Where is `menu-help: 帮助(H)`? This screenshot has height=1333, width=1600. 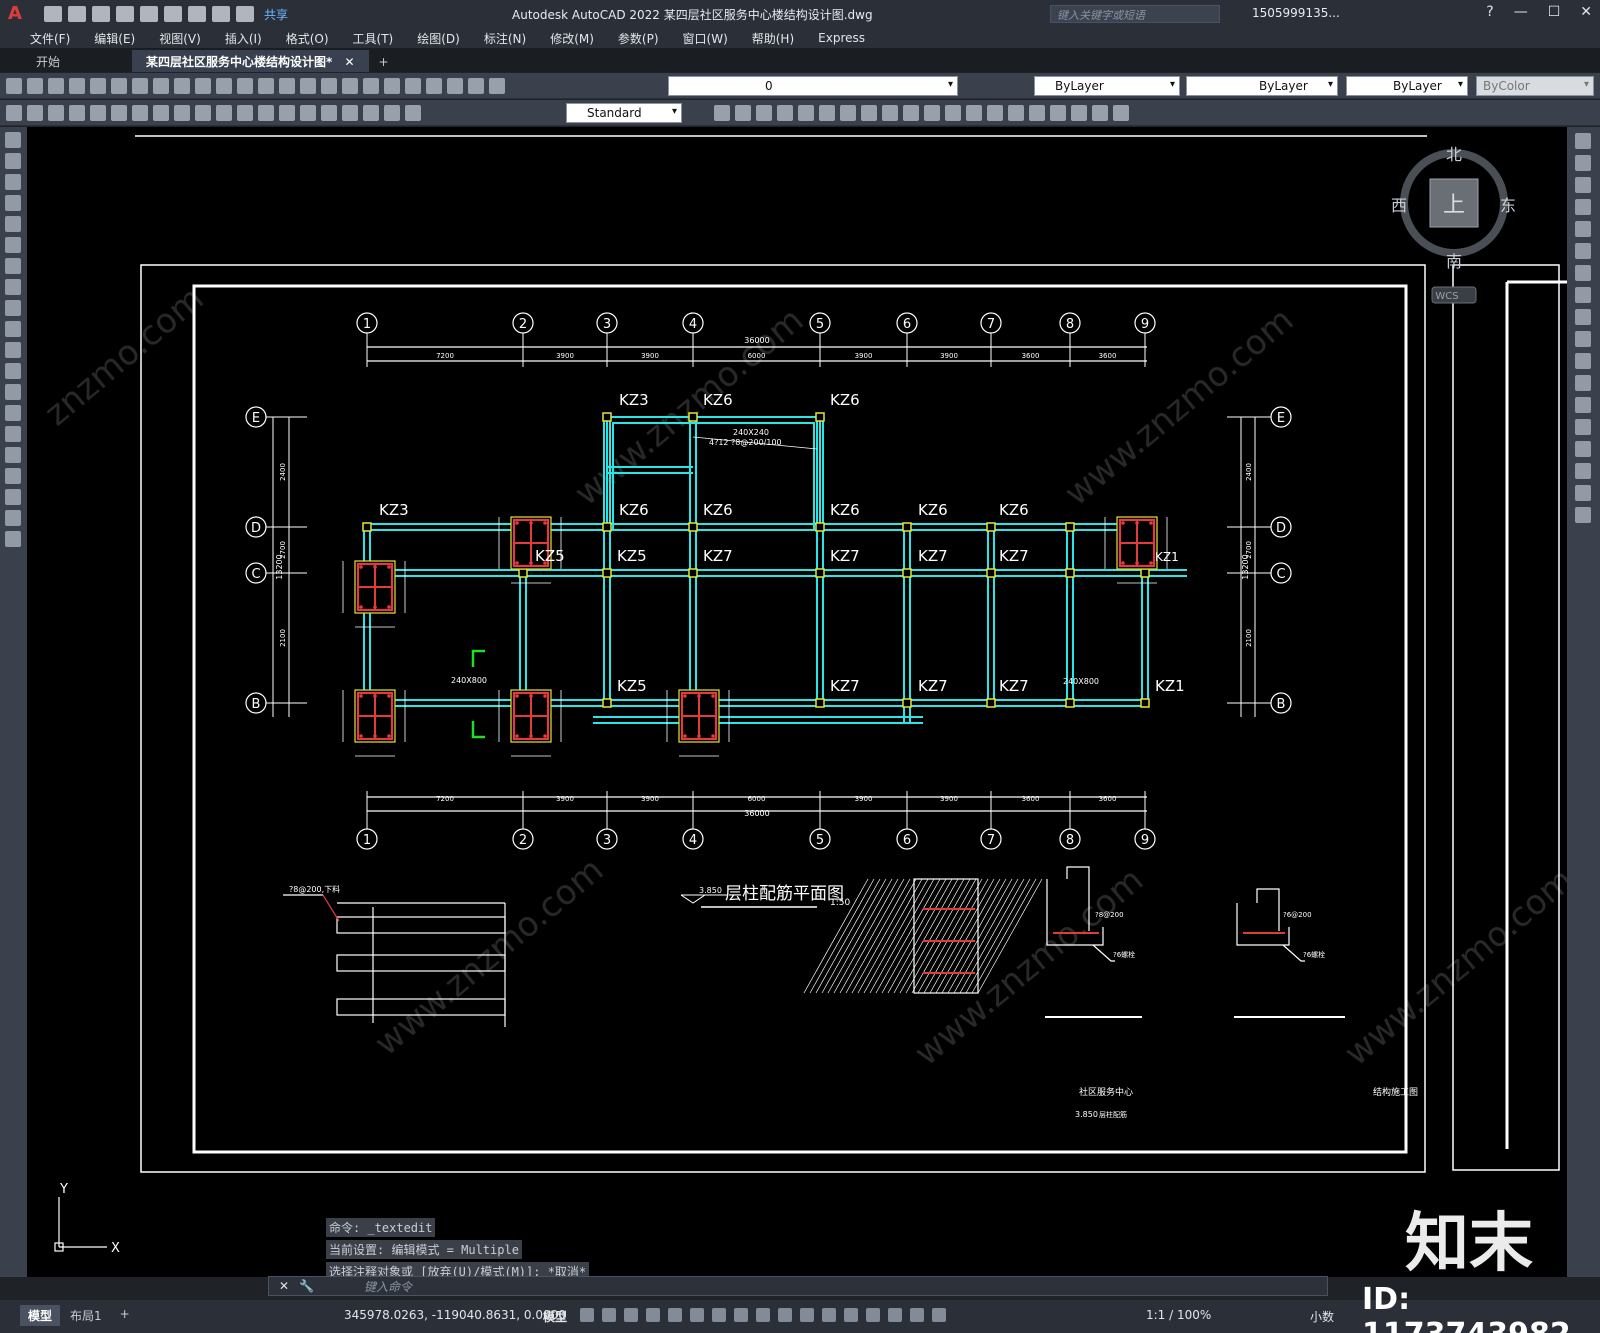
menu-help: 帮助(H) is located at coordinates (773, 38).